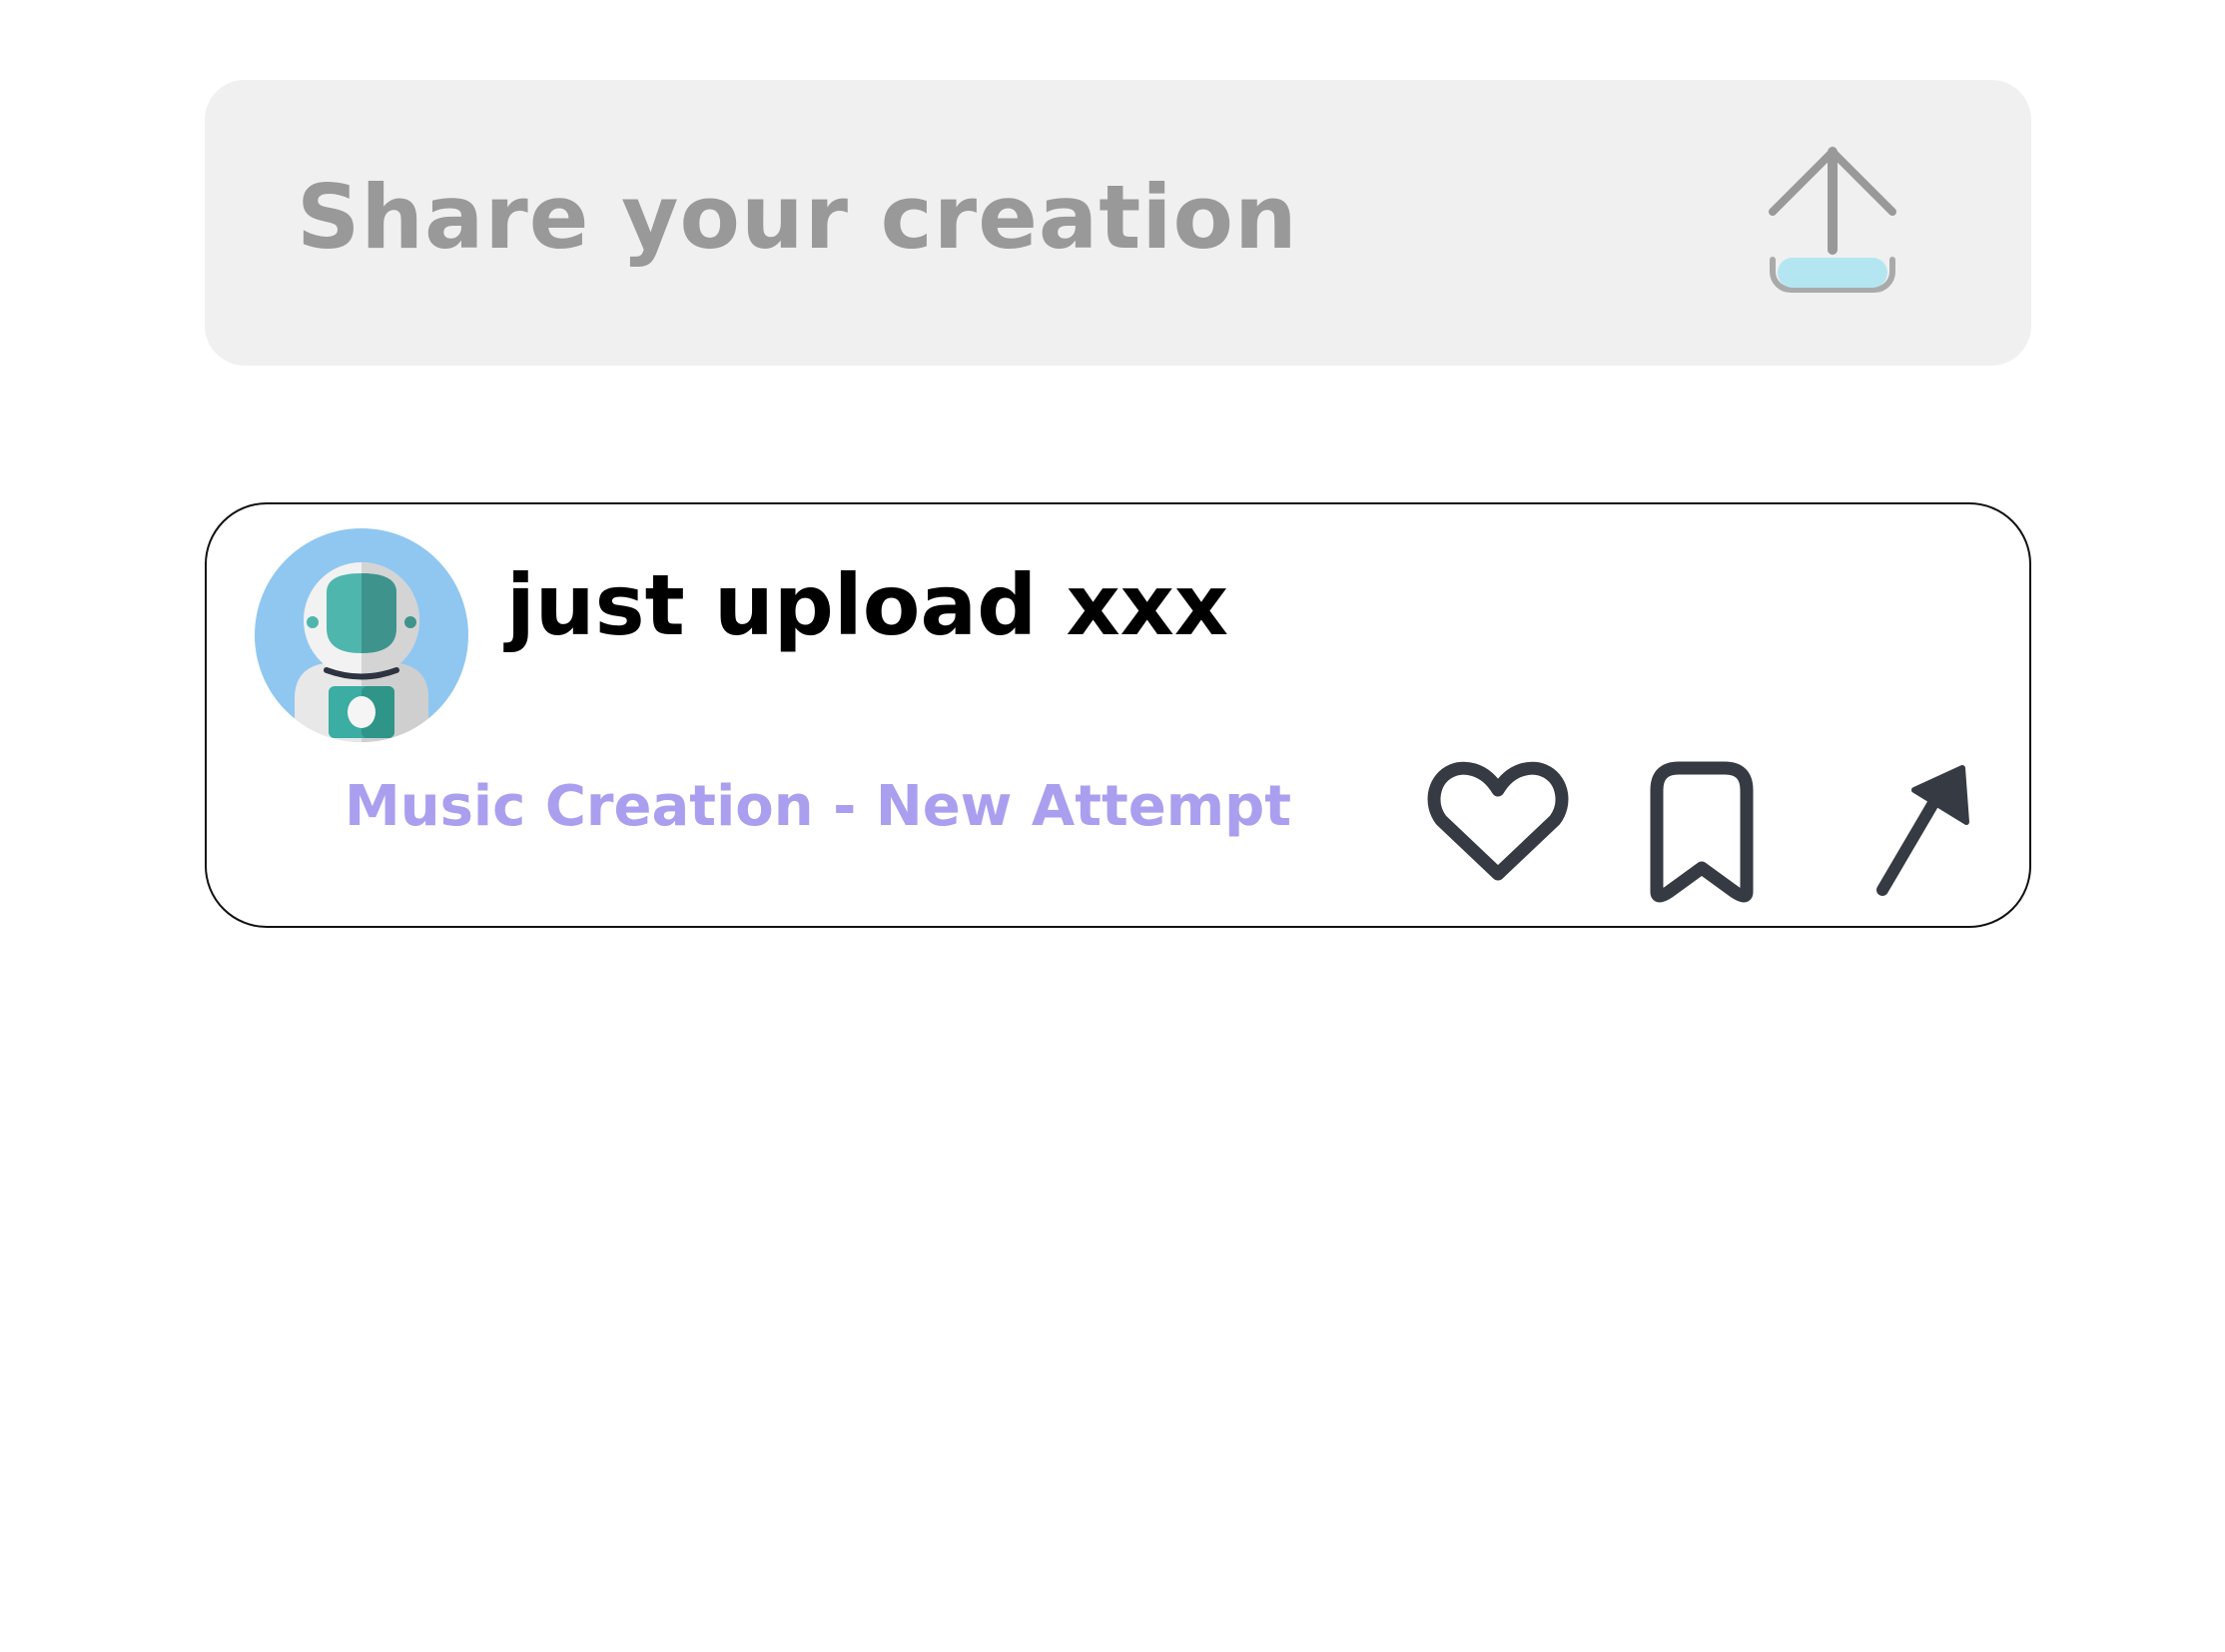 This screenshot has width=2225, height=1652. What do you see at coordinates (818, 806) in the screenshot?
I see `post-category-link: Music Creation - New Attempt` at bounding box center [818, 806].